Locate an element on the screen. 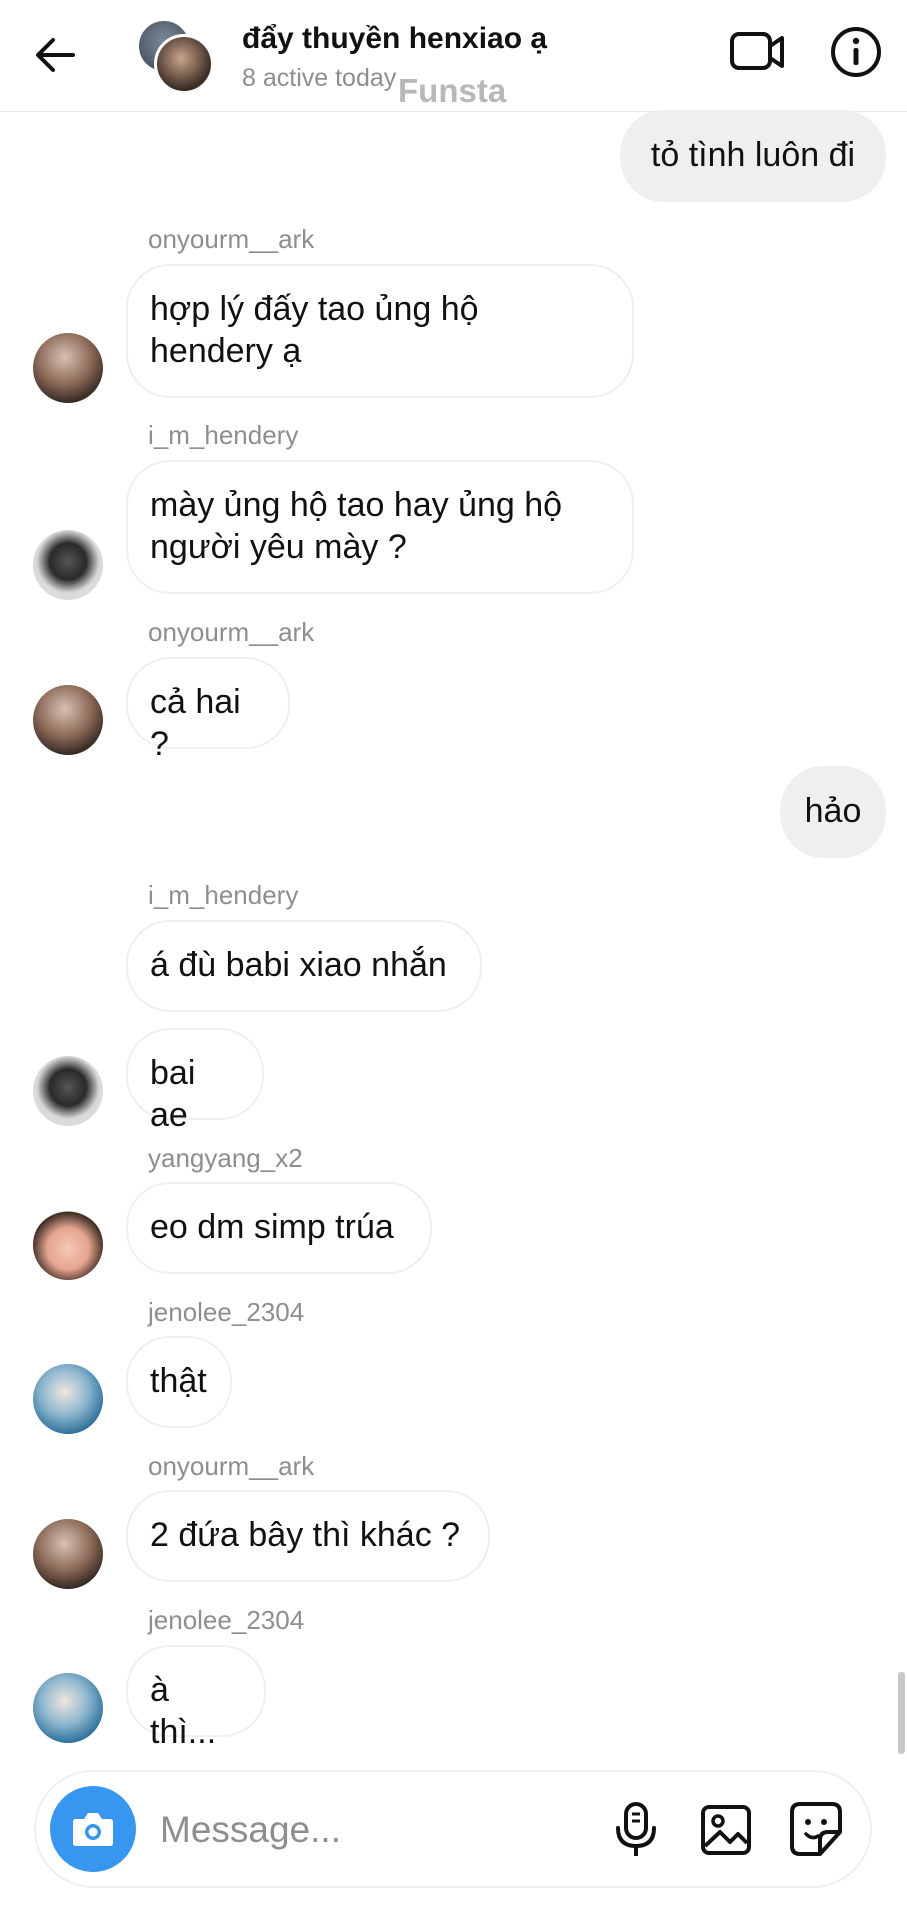  message-bubble-incoming: bai ae is located at coordinates (195, 1081).